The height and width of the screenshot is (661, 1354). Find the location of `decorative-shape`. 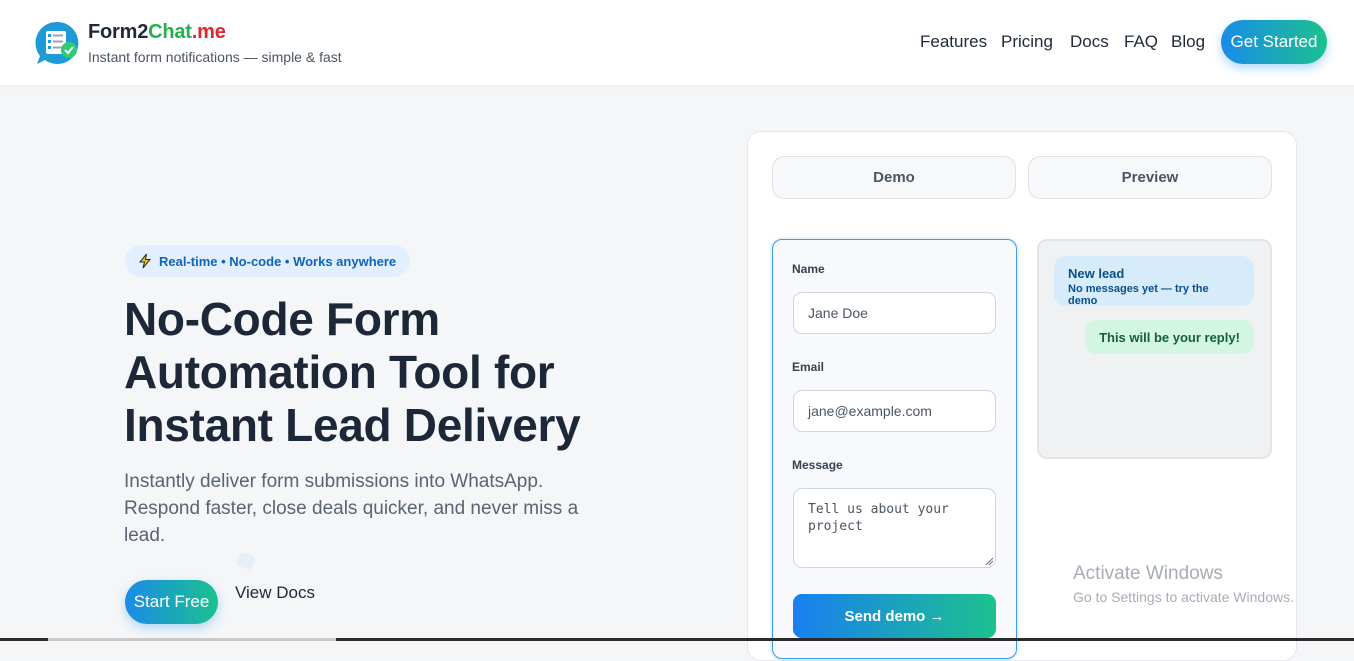

decorative-shape is located at coordinates (246, 561).